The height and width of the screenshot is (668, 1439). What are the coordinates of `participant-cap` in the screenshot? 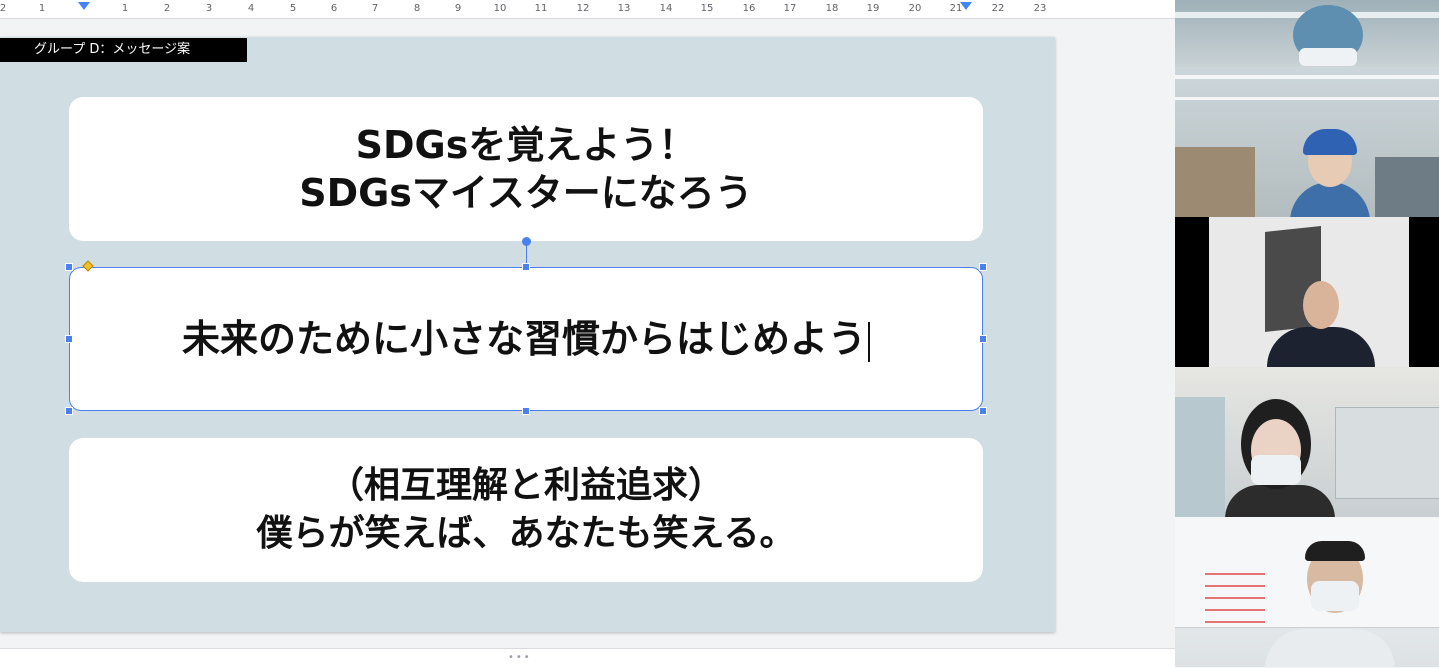 It's located at (1330, 142).